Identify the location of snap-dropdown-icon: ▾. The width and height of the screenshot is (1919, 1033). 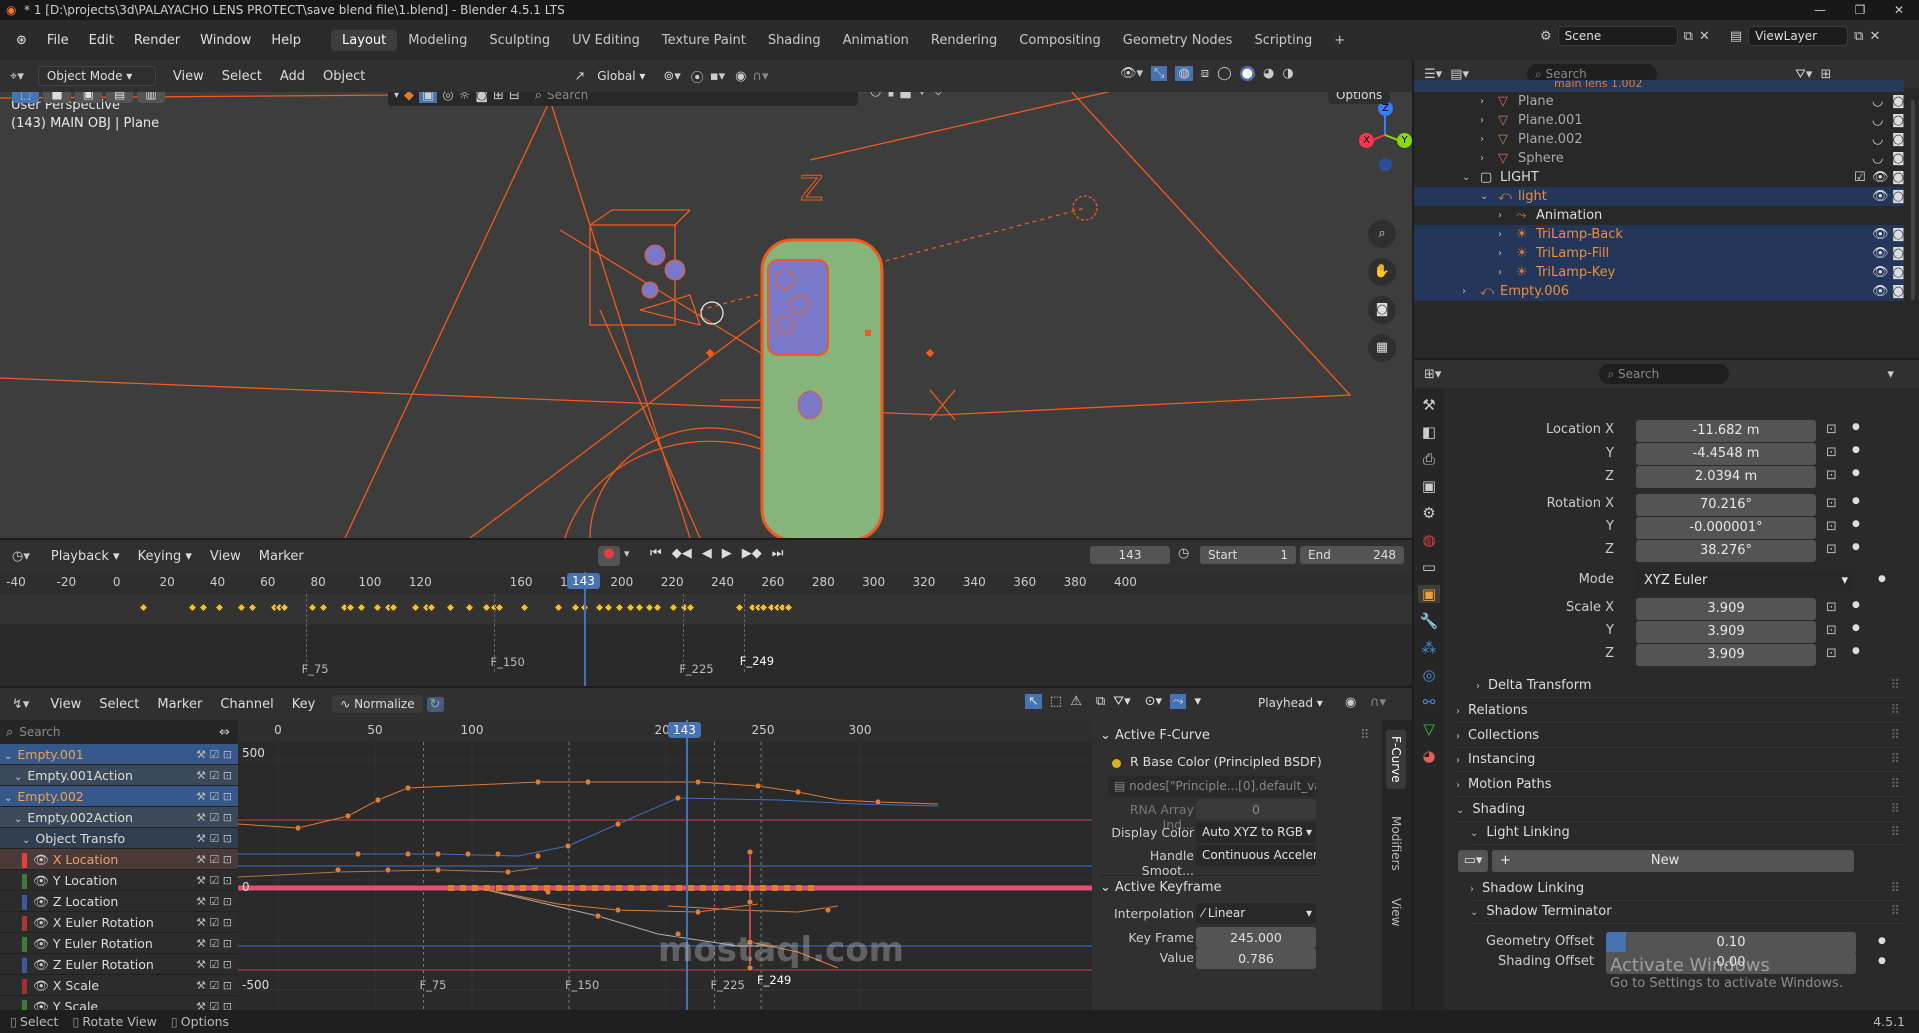
(1197, 701).